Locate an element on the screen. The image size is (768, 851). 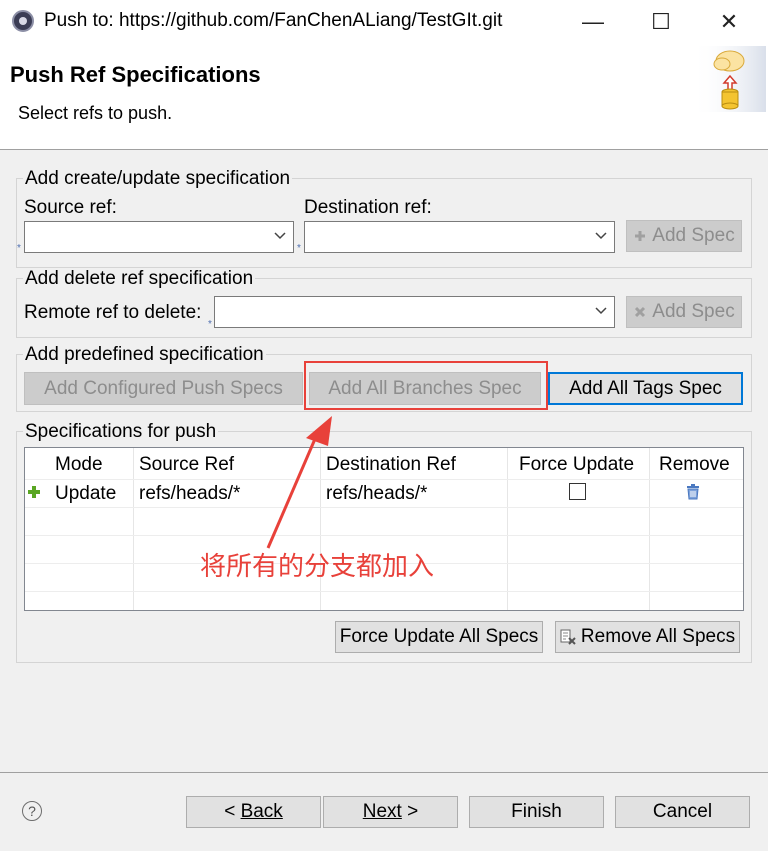
next-suffix: > is located at coordinates (410, 811).